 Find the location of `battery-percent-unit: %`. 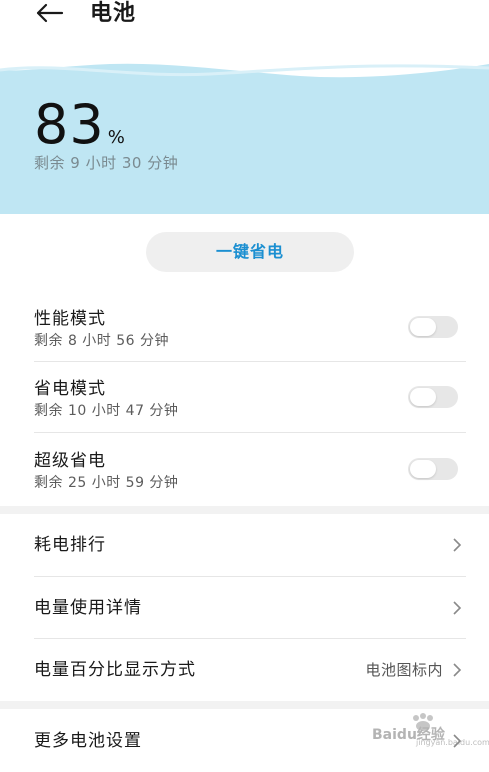

battery-percent-unit: % is located at coordinates (116, 137).